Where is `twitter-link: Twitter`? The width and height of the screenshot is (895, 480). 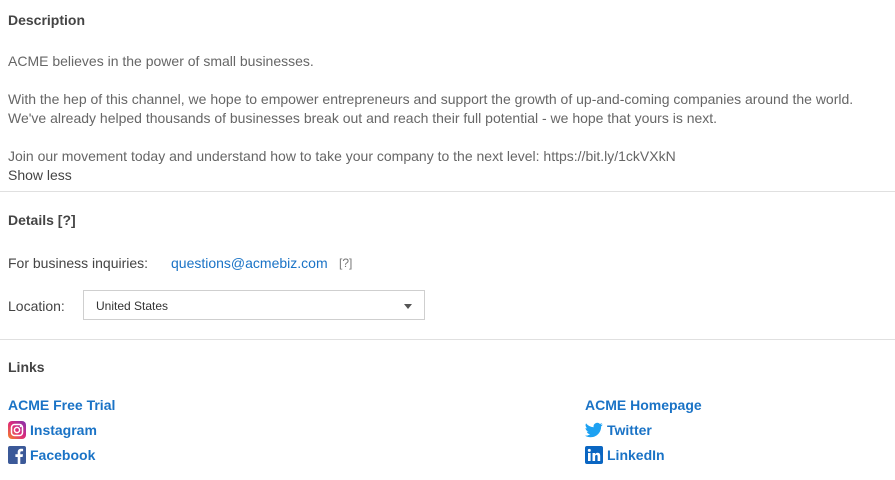
twitter-link: Twitter is located at coordinates (629, 430).